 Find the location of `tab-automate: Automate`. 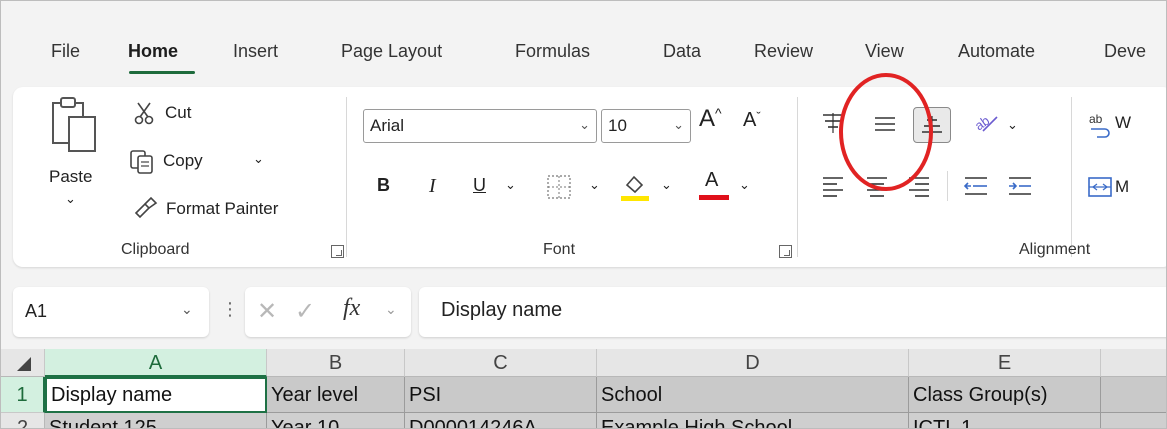

tab-automate: Automate is located at coordinates (996, 51).